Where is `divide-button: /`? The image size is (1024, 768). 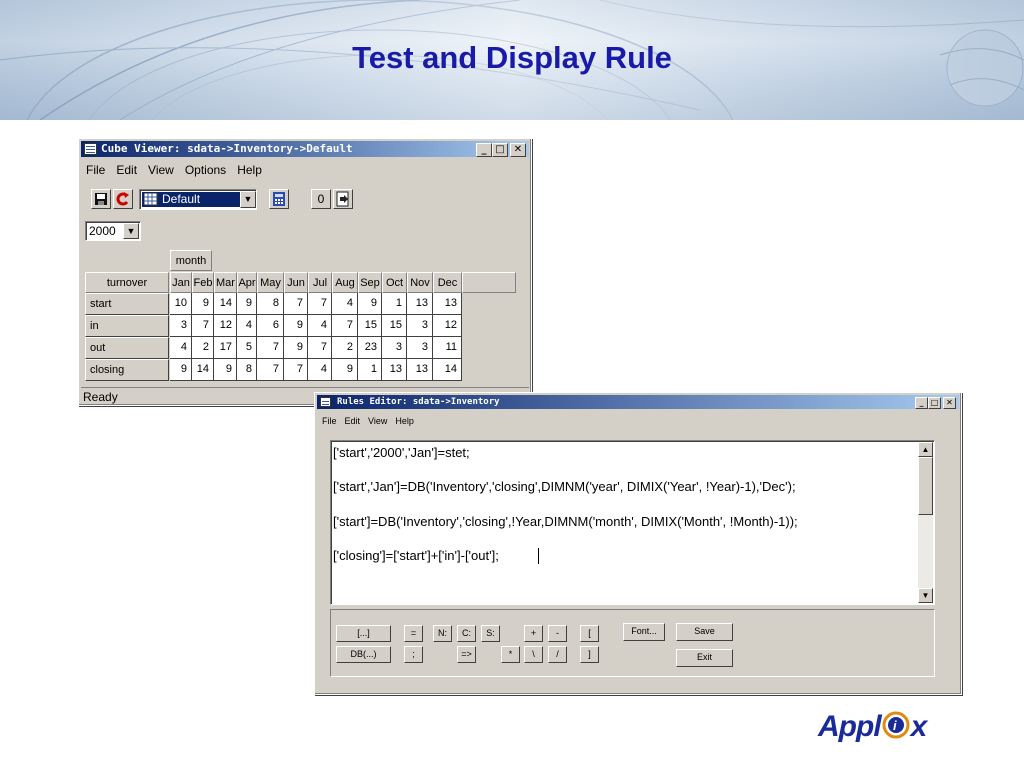
divide-button: / is located at coordinates (557, 654).